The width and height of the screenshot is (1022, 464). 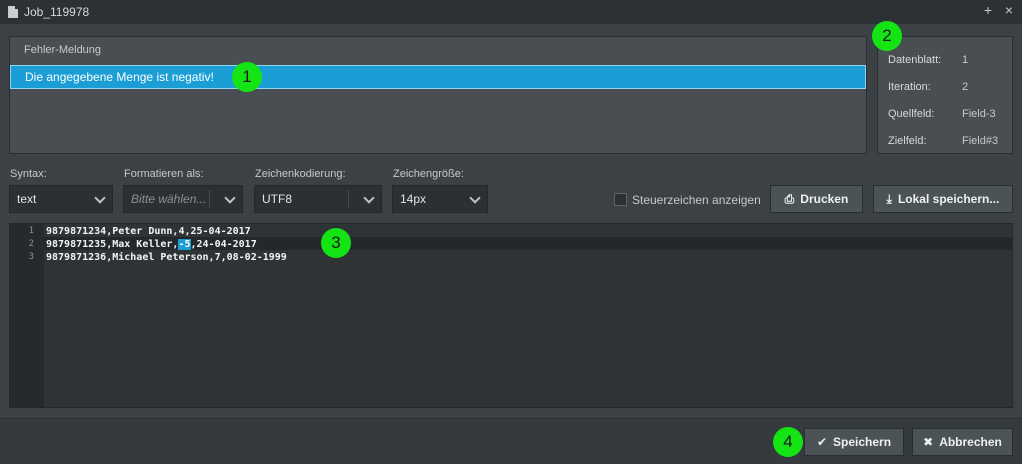 What do you see at coordinates (61, 199) in the screenshot?
I see `syntax-select: text` at bounding box center [61, 199].